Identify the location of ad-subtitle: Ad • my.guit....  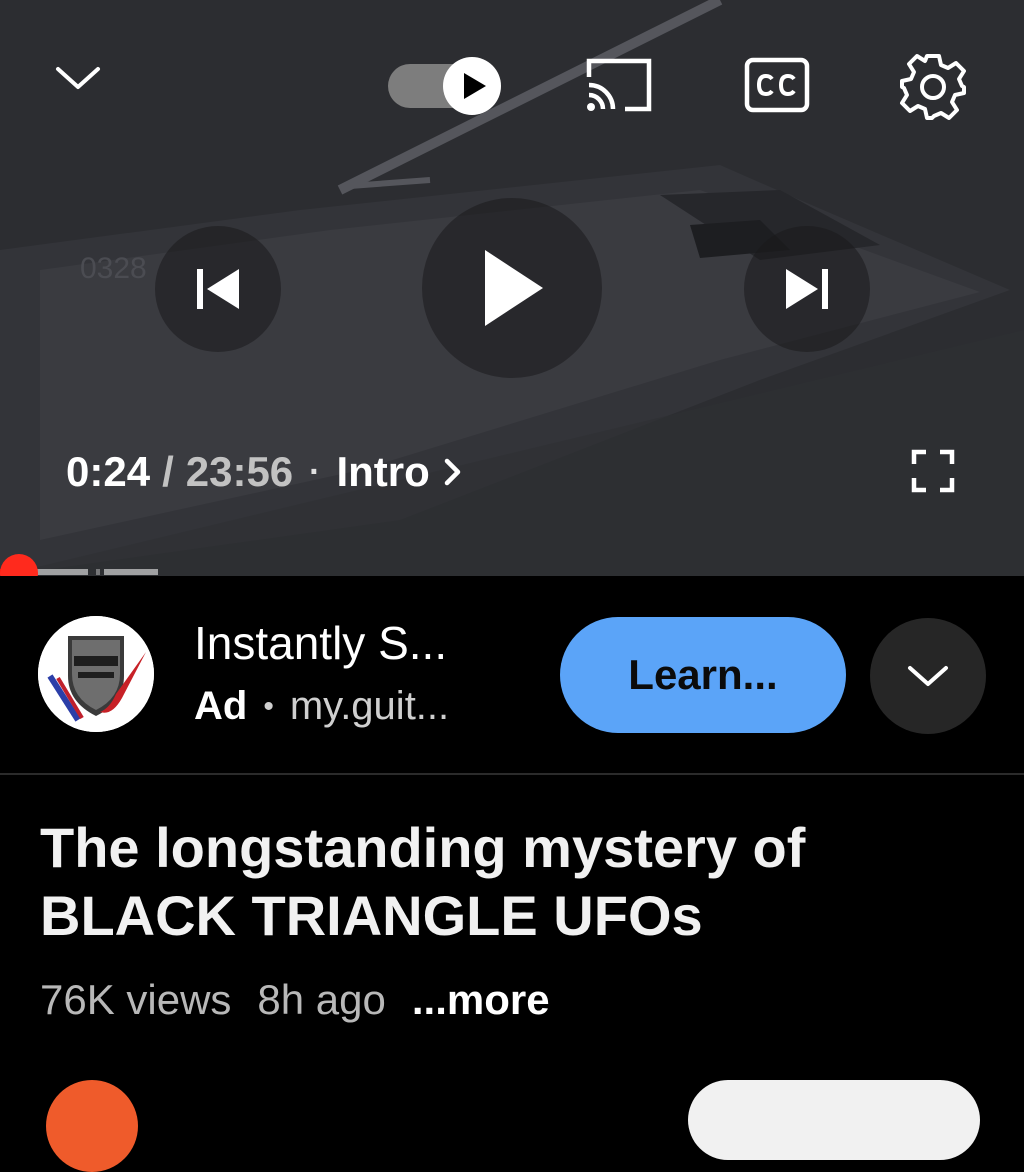
(321, 706).